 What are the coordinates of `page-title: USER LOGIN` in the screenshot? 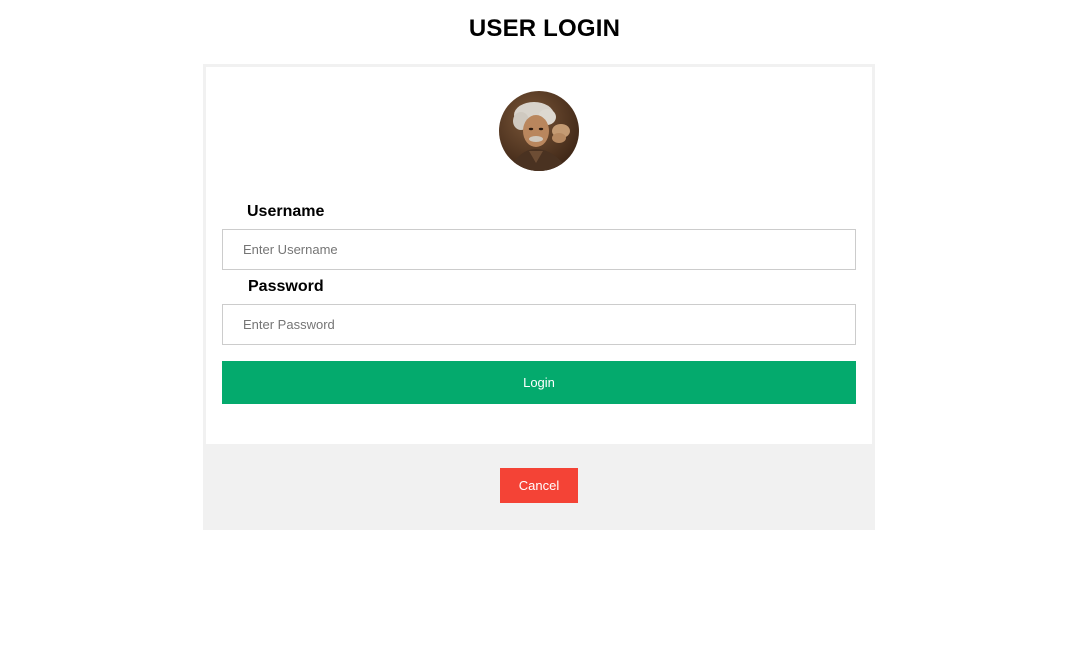 It's located at (544, 28).